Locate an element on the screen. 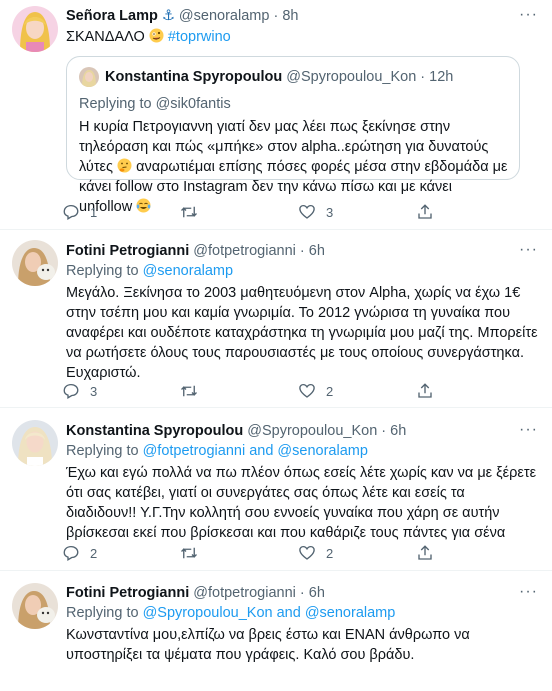 The image size is (552, 691). replying-to: Replying to @senoralamp is located at coordinates (149, 271).